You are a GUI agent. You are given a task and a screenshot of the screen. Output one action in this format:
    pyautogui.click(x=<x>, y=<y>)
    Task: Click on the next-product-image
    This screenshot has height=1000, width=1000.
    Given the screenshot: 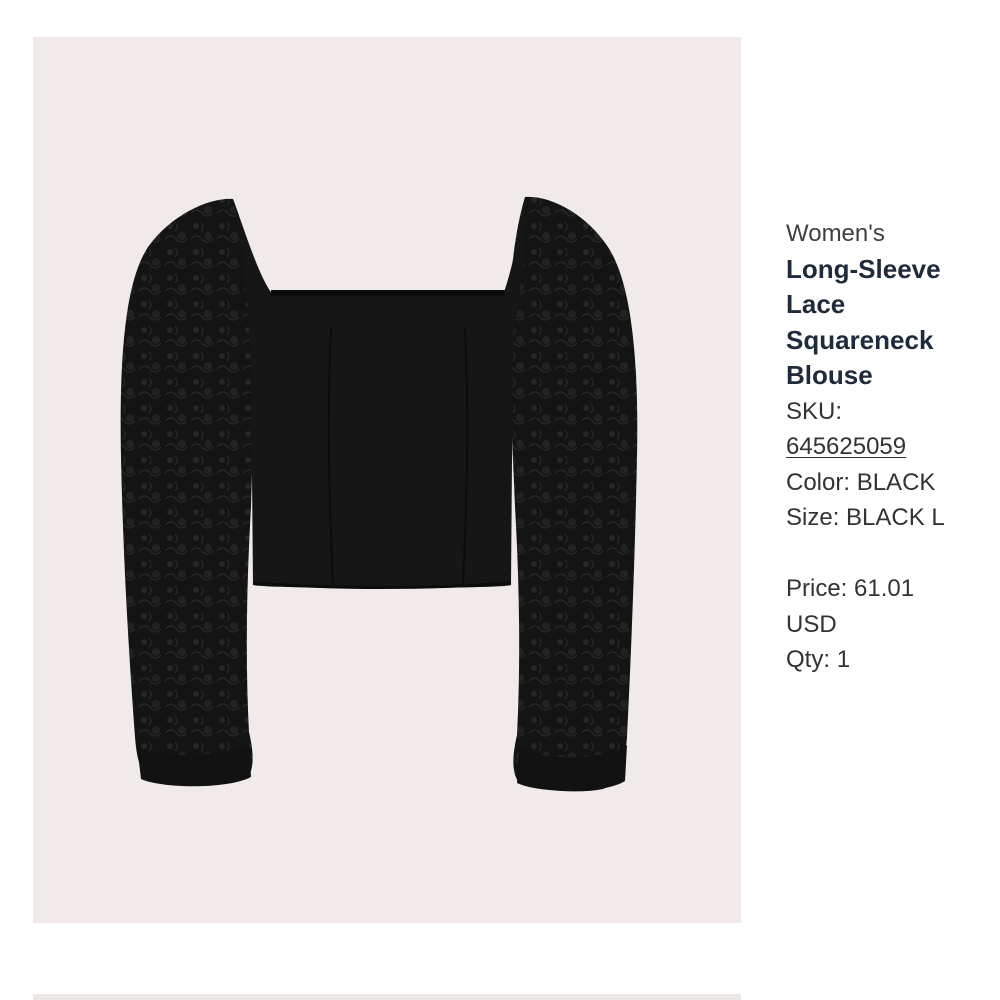 What is the action you would take?
    pyautogui.click(x=387, y=997)
    